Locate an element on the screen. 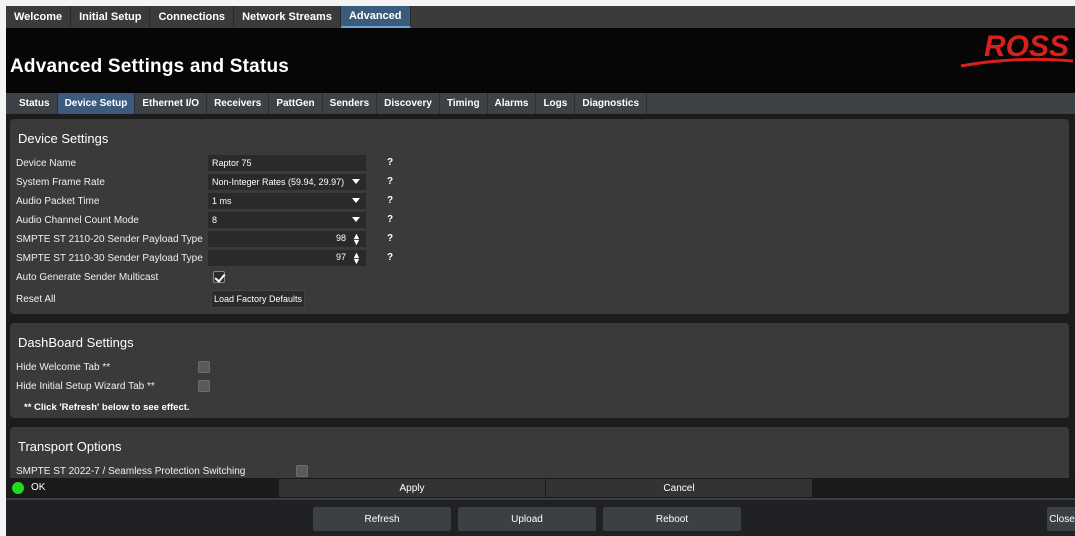  upload-button: Upload is located at coordinates (527, 519).